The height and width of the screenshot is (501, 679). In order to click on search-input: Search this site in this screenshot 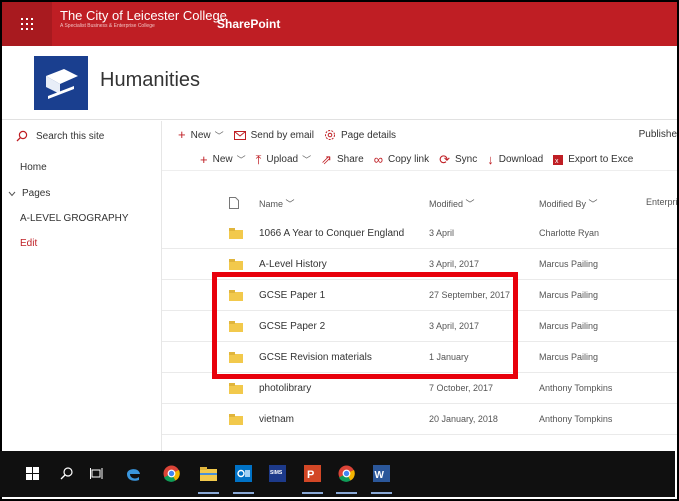, I will do `click(70, 136)`.